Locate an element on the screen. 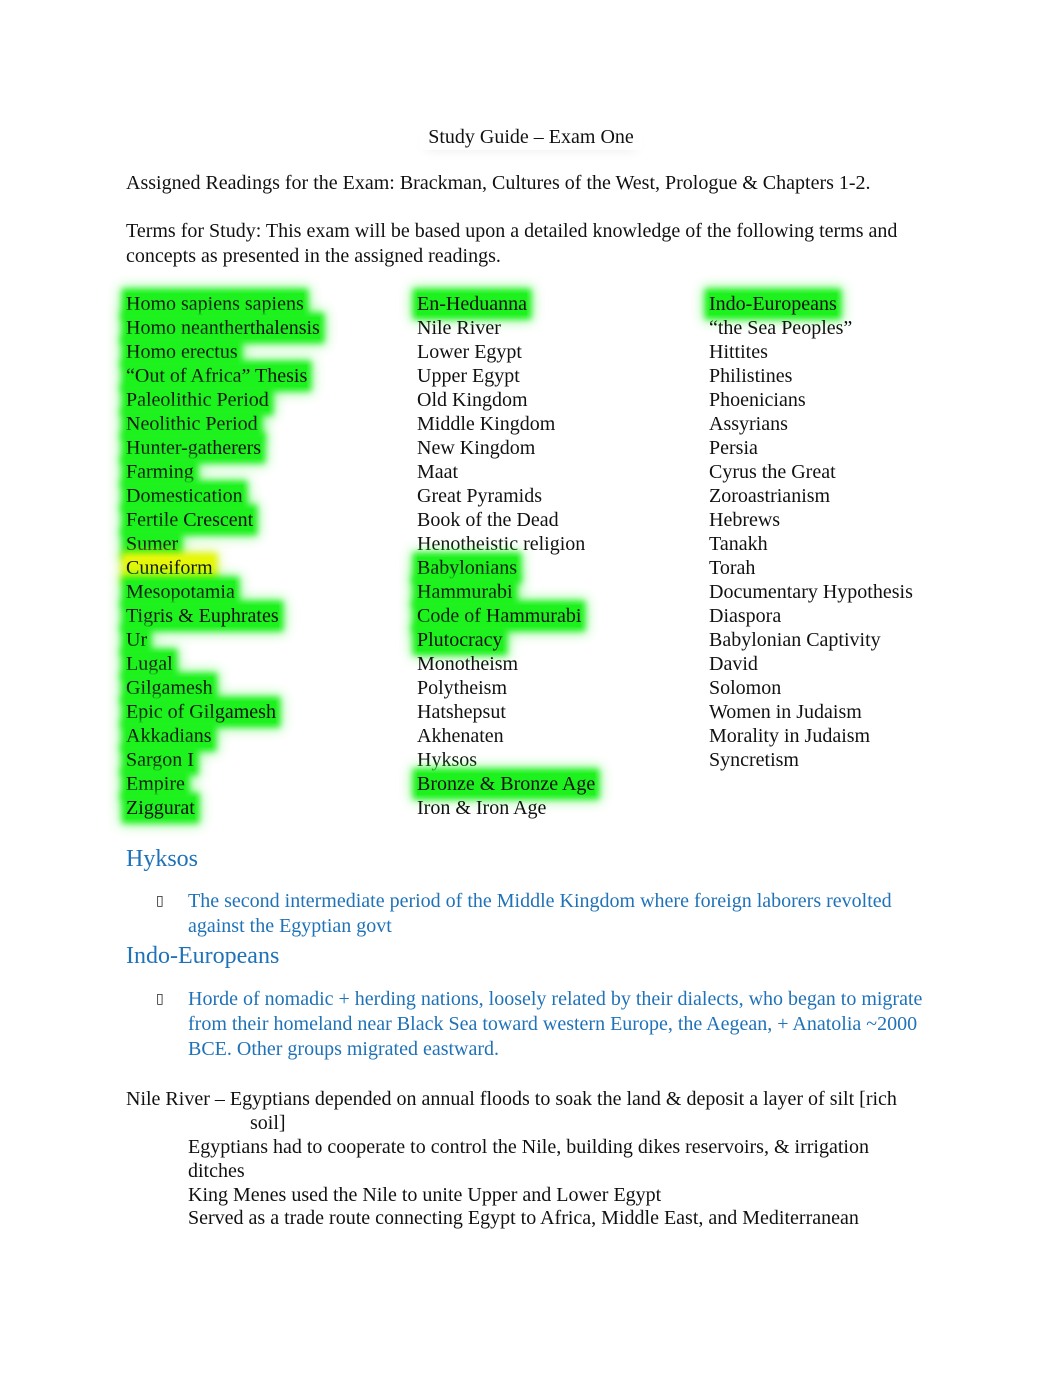 The width and height of the screenshot is (1062, 1377). term-item: Hunter-gatherers is located at coordinates (223, 448).